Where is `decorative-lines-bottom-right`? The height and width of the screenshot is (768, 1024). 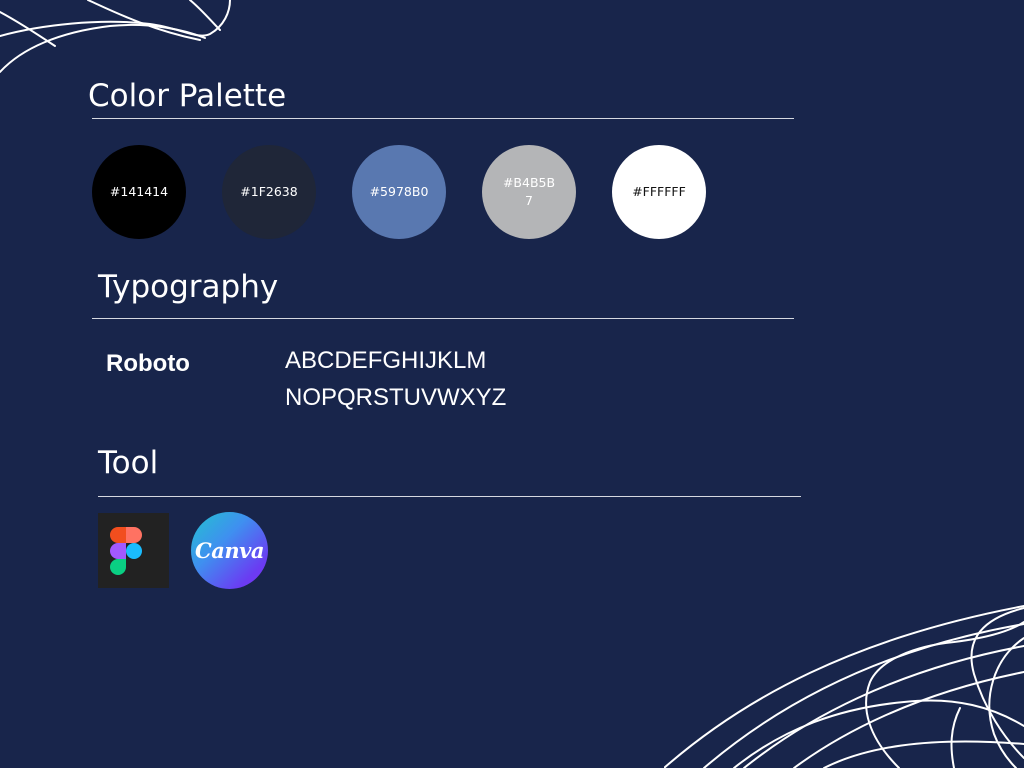 decorative-lines-bottom-right is located at coordinates (844, 686).